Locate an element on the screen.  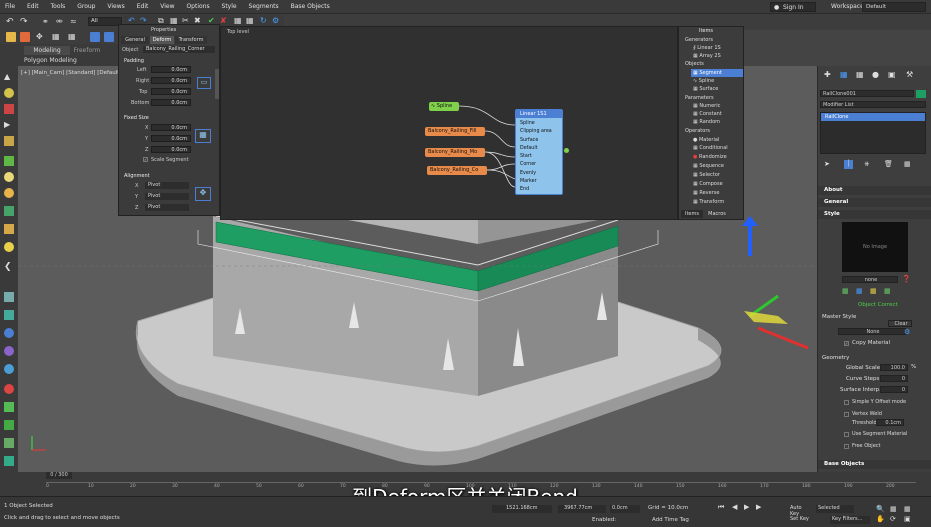
make-unique-icon: ⧺ is located at coordinates (867, 164).